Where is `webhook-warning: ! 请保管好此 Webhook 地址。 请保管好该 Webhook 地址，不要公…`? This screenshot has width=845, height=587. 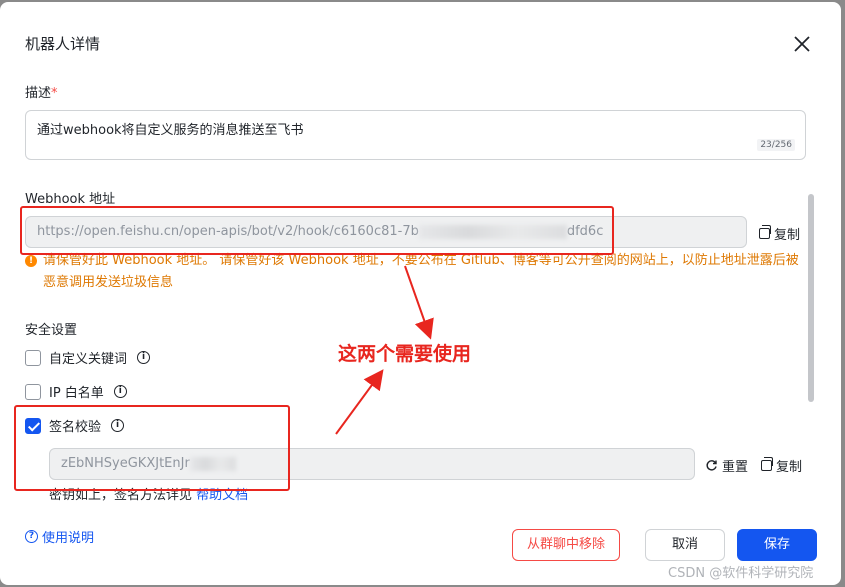 webhook-warning: ! 请保管好此 Webhook 地址。 请保管好该 Webhook 地址，不要公… is located at coordinates (417, 272).